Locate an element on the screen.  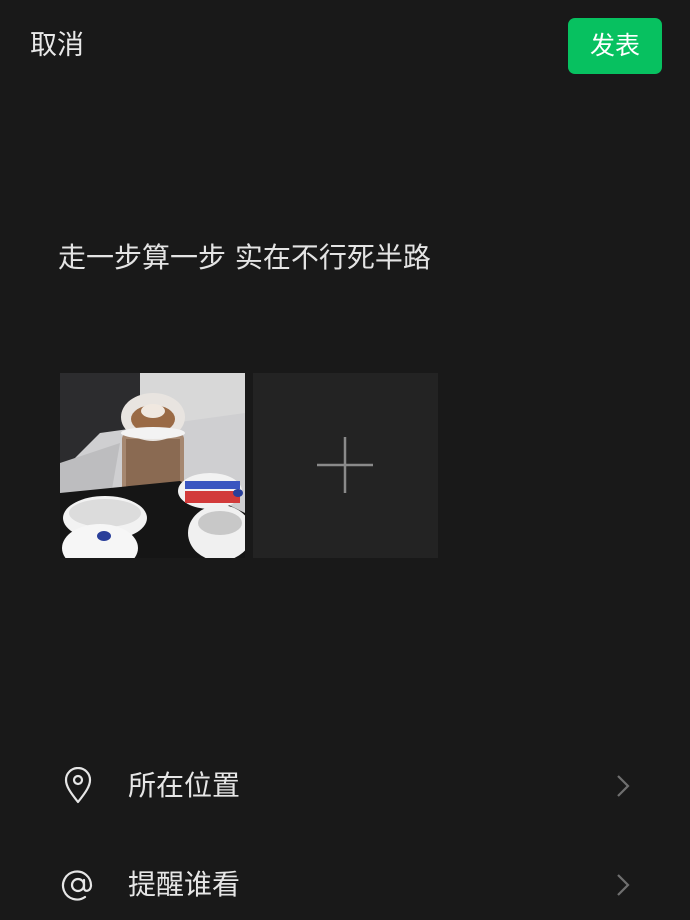
cancel-button: 取消 is located at coordinates (57, 46).